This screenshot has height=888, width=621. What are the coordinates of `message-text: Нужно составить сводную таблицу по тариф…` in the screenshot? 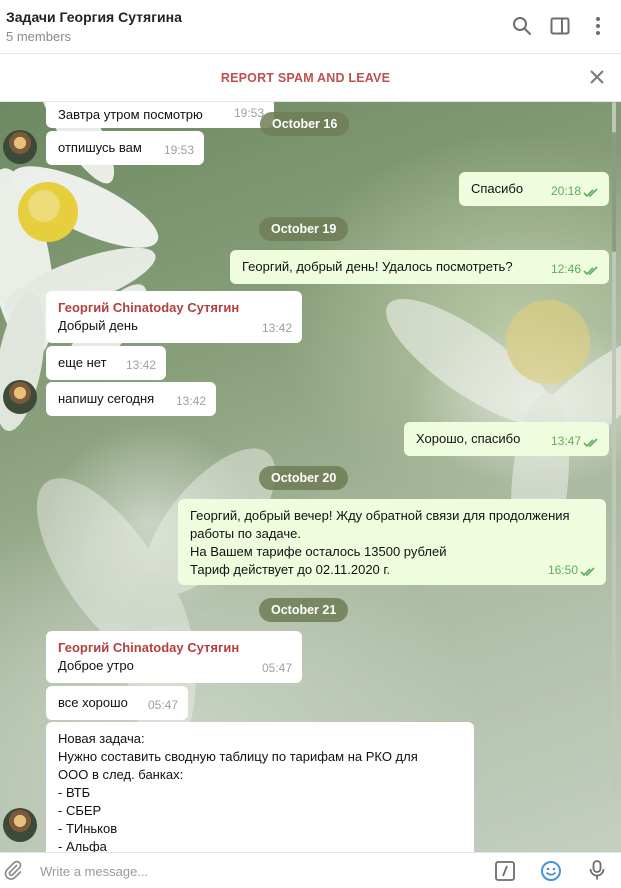 It's located at (238, 756).